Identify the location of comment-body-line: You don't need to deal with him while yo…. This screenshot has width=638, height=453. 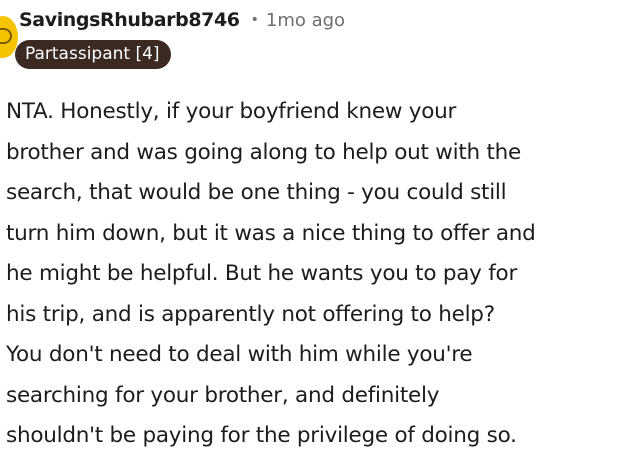
(239, 354).